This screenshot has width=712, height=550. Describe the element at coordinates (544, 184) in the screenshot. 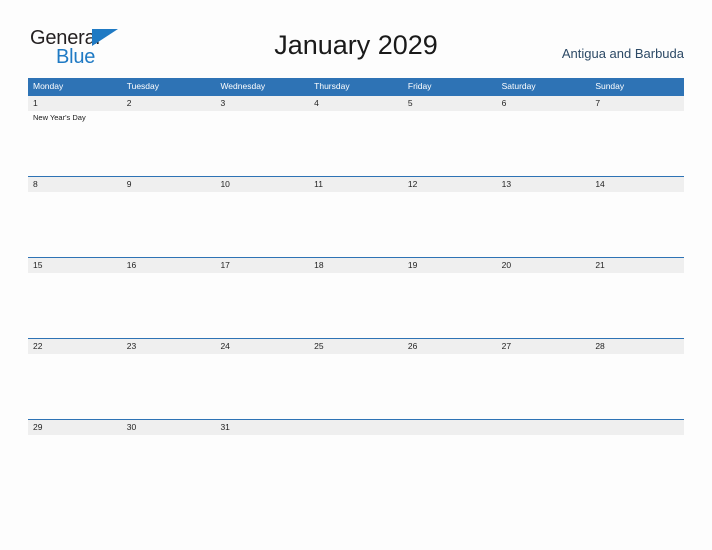

I see `date-number: 13` at that location.